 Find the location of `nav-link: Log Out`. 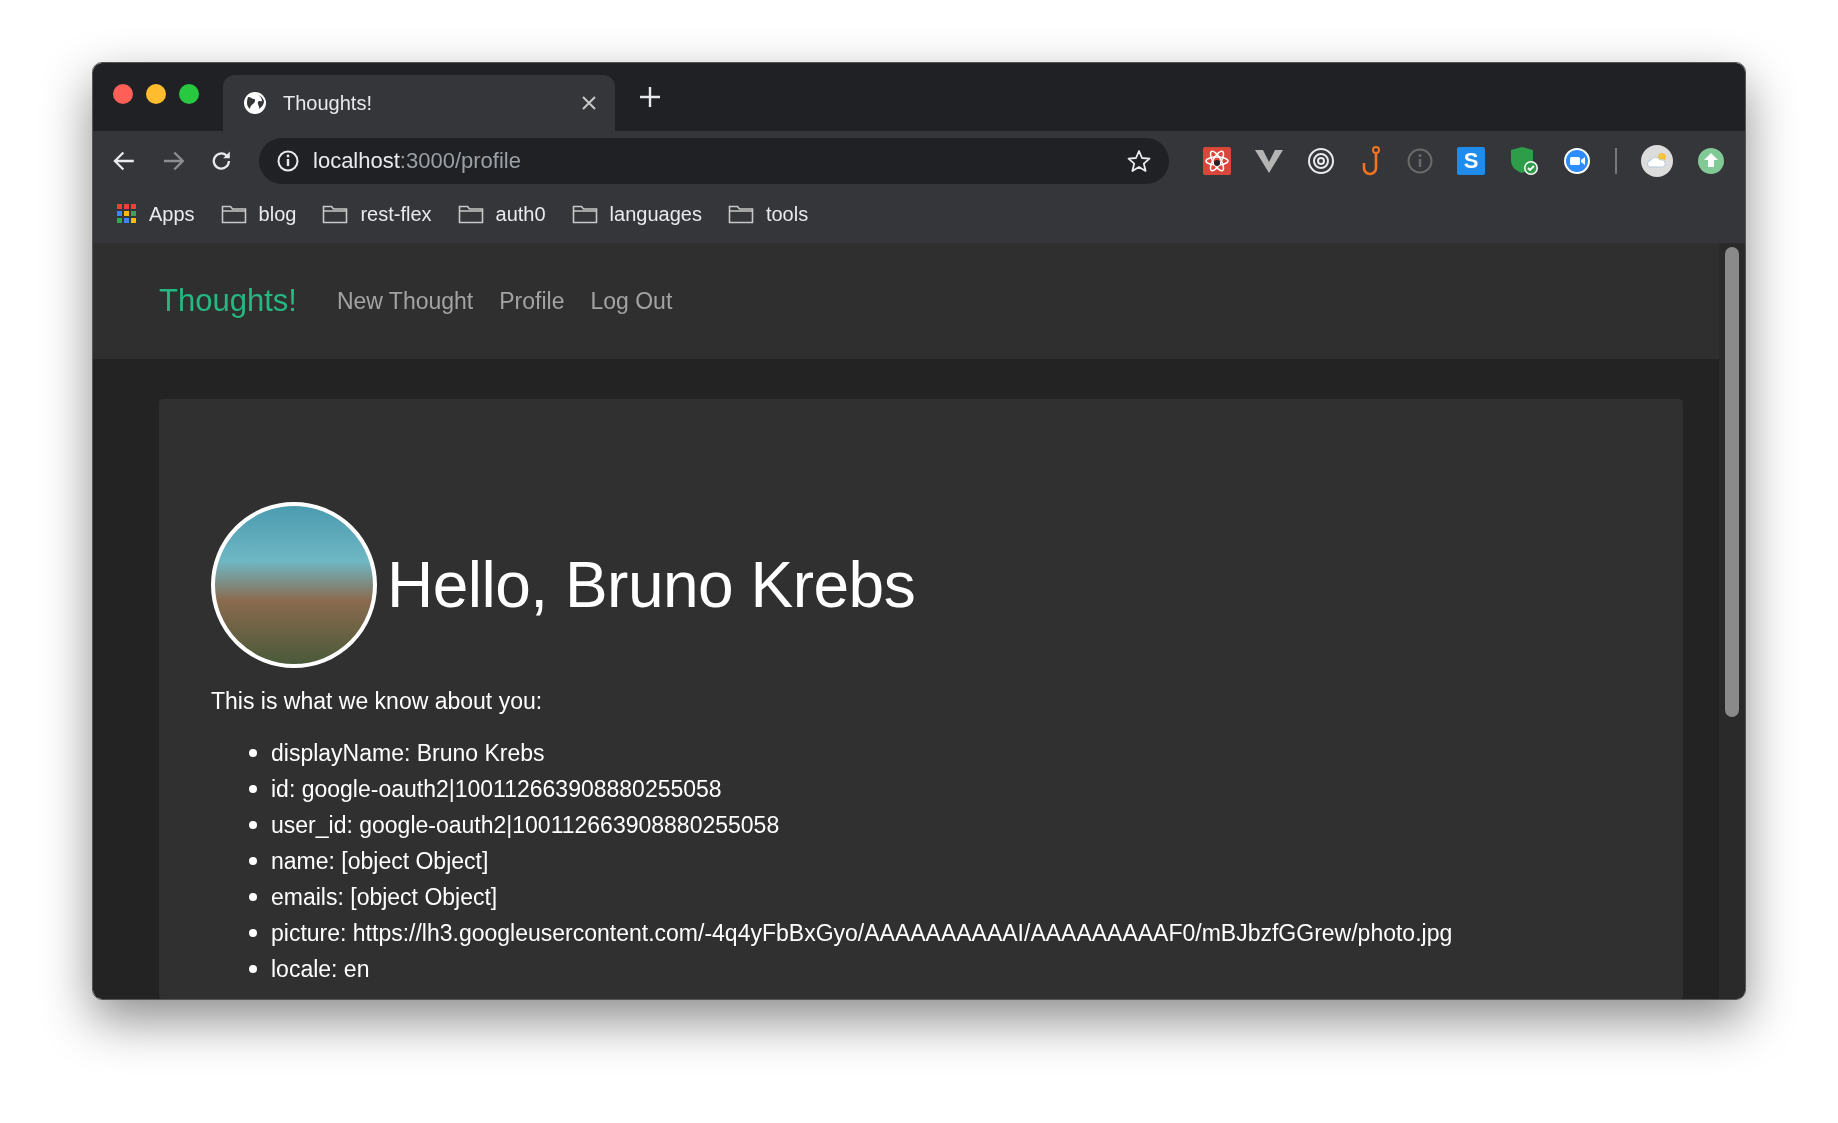

nav-link: Log Out is located at coordinates (631, 301).